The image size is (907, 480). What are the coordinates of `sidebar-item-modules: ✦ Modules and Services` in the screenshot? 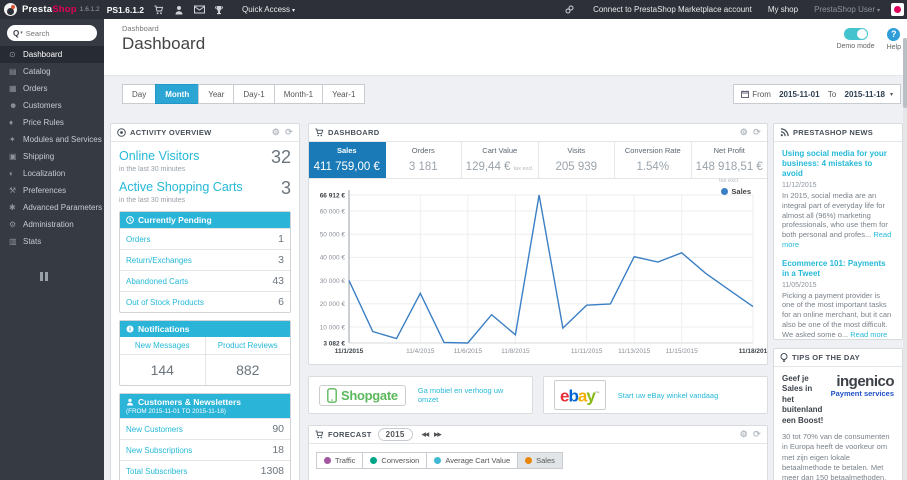 It's located at (52, 139).